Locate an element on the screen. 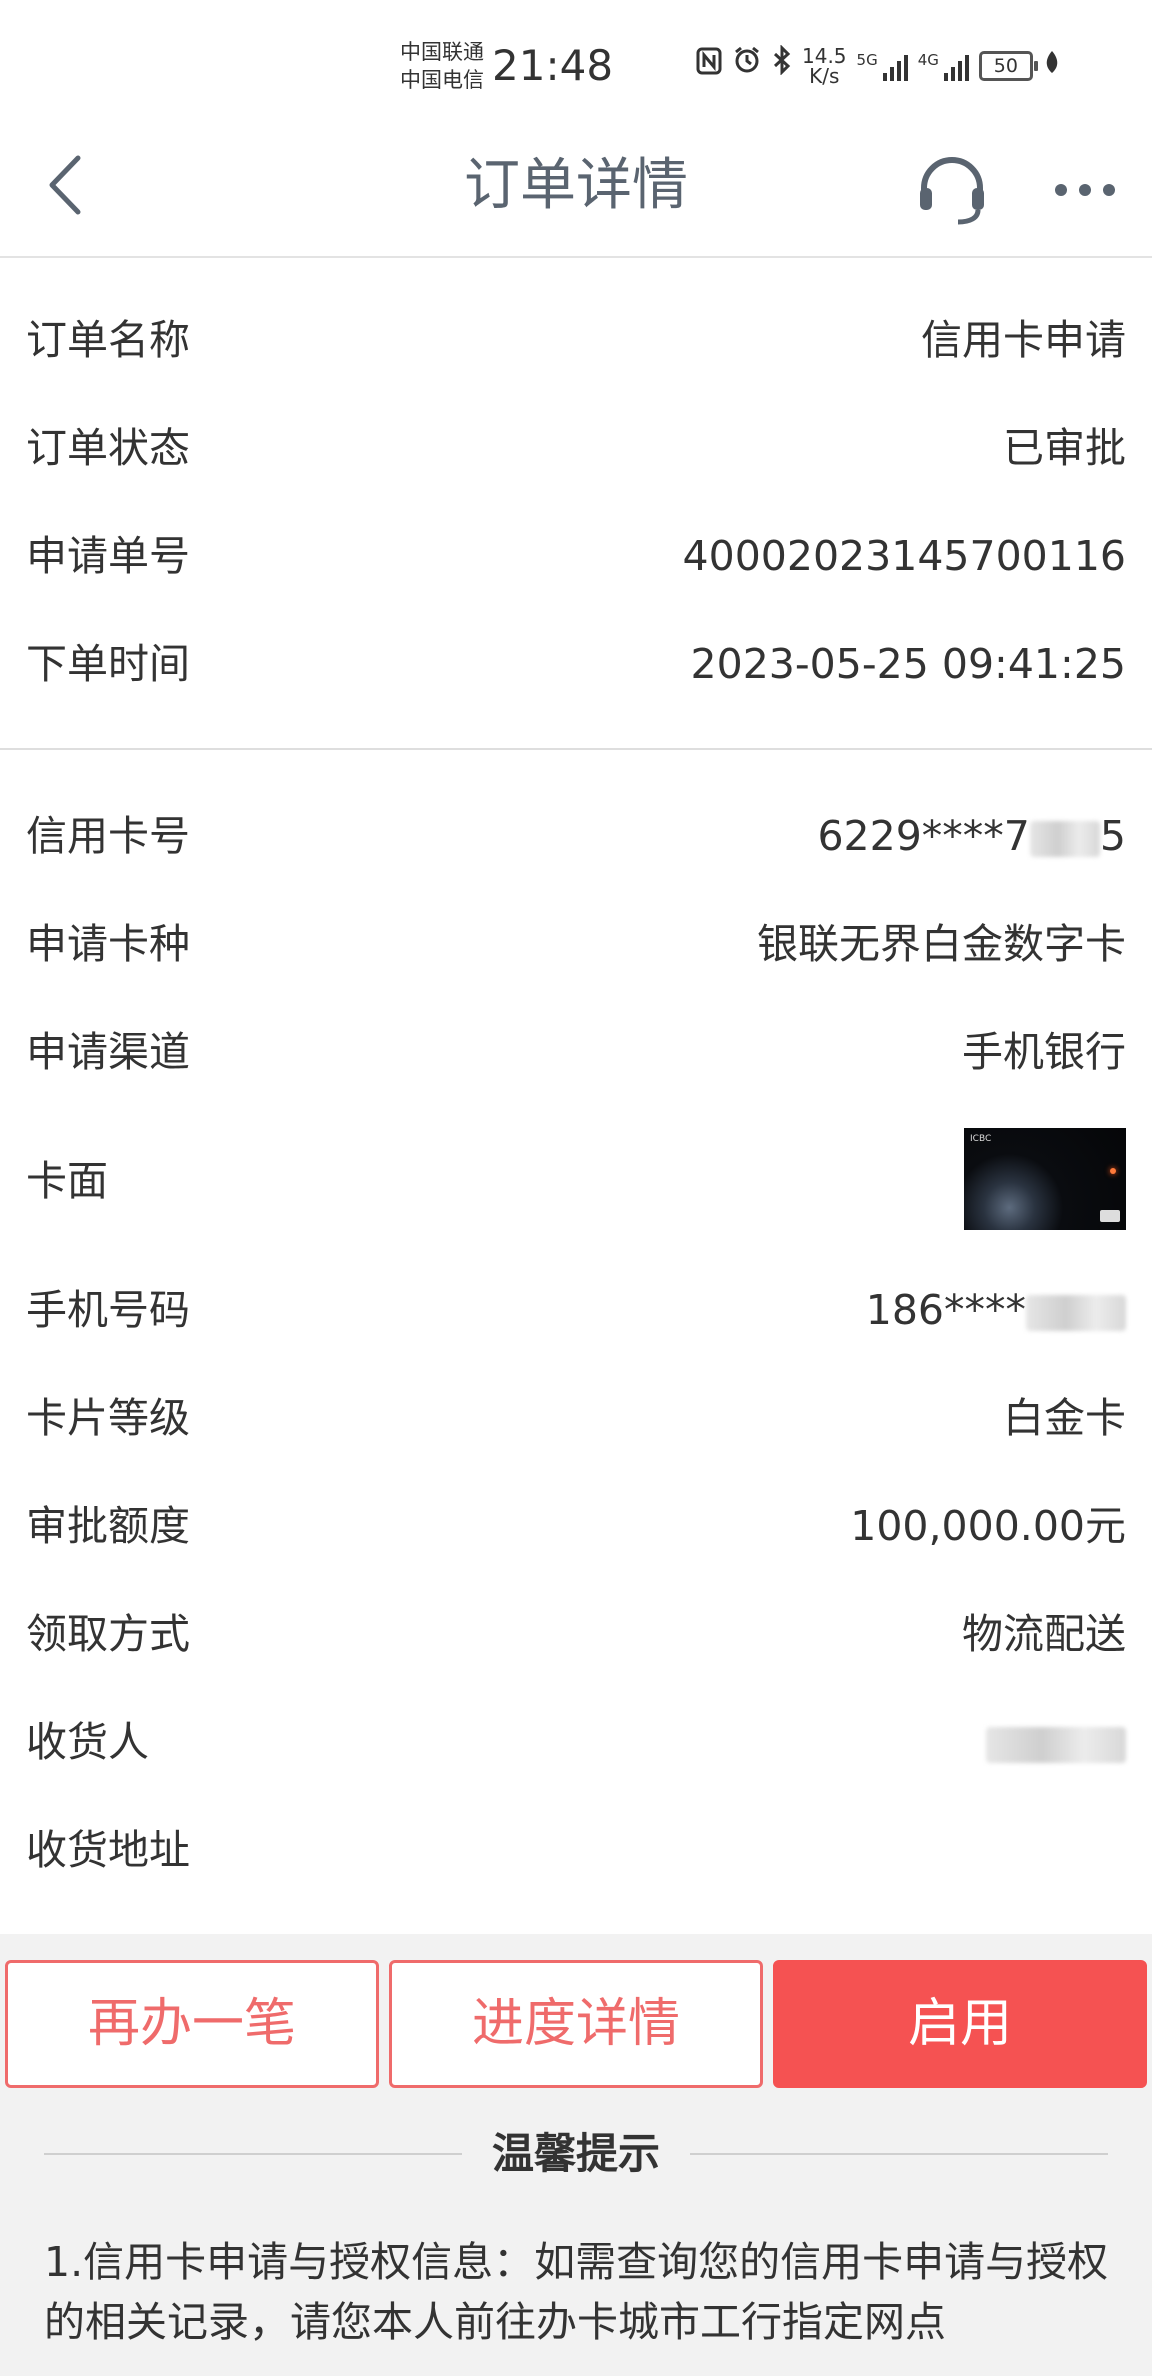  pickup-method-label: 领取方式 is located at coordinates (108, 1634).